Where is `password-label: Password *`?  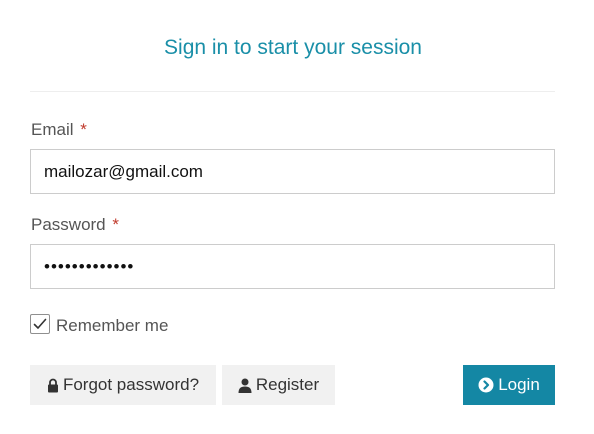
password-label: Password * is located at coordinates (75, 225).